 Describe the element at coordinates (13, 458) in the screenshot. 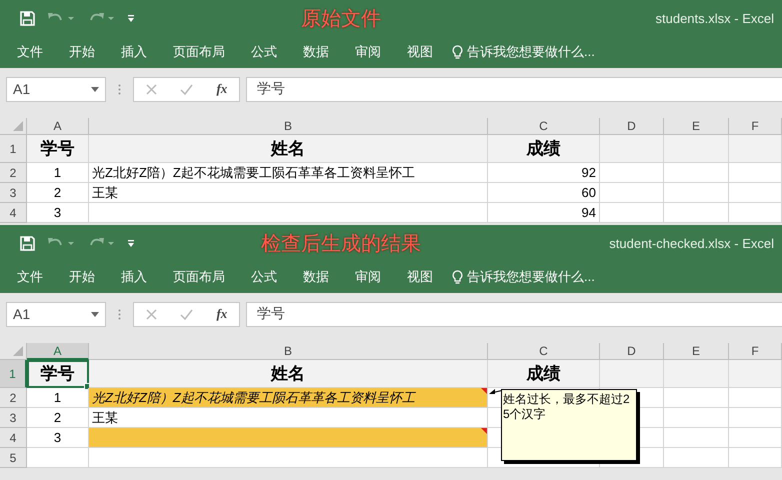

I see `row-header: 5` at that location.